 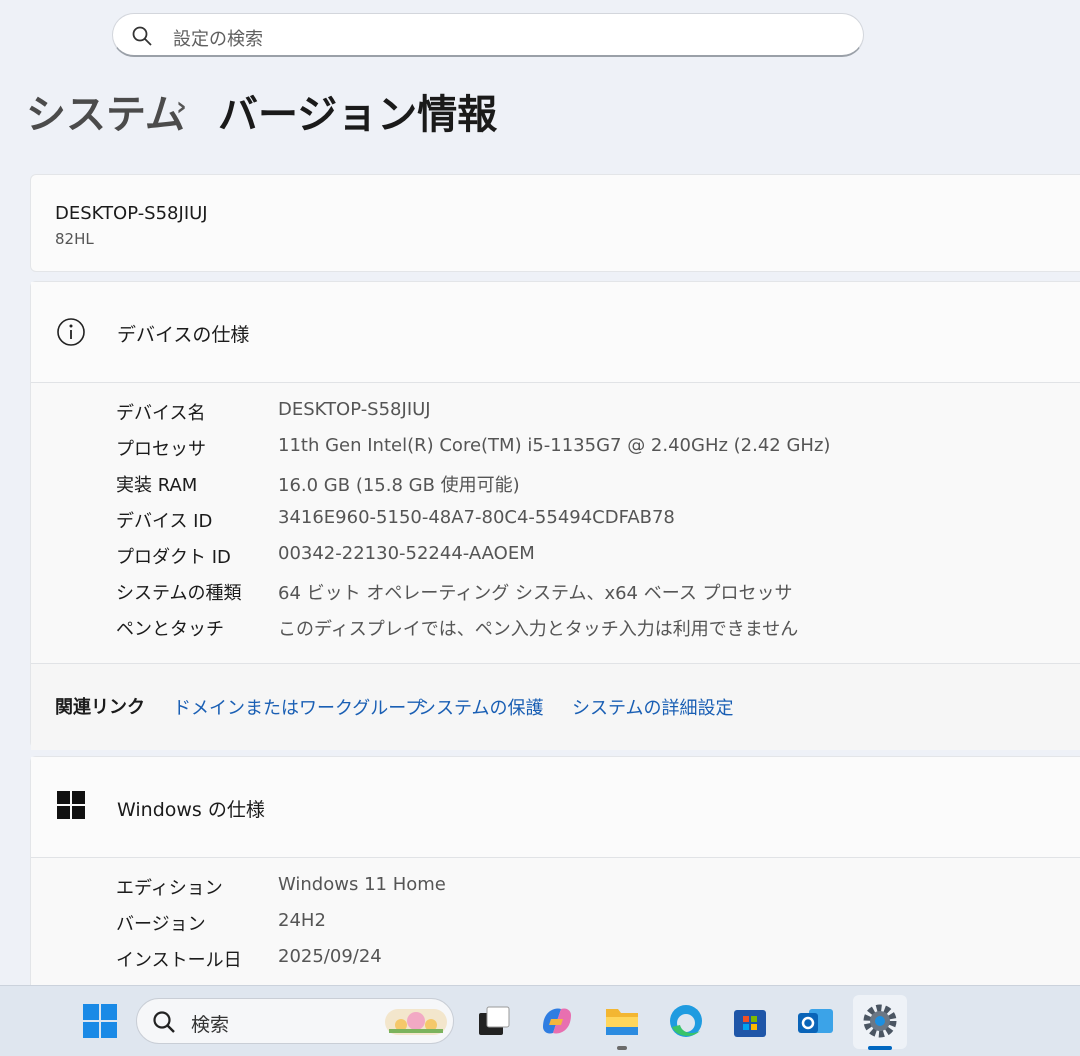 I want to click on file-explorer-running-indicator, so click(x=622, y=1048).